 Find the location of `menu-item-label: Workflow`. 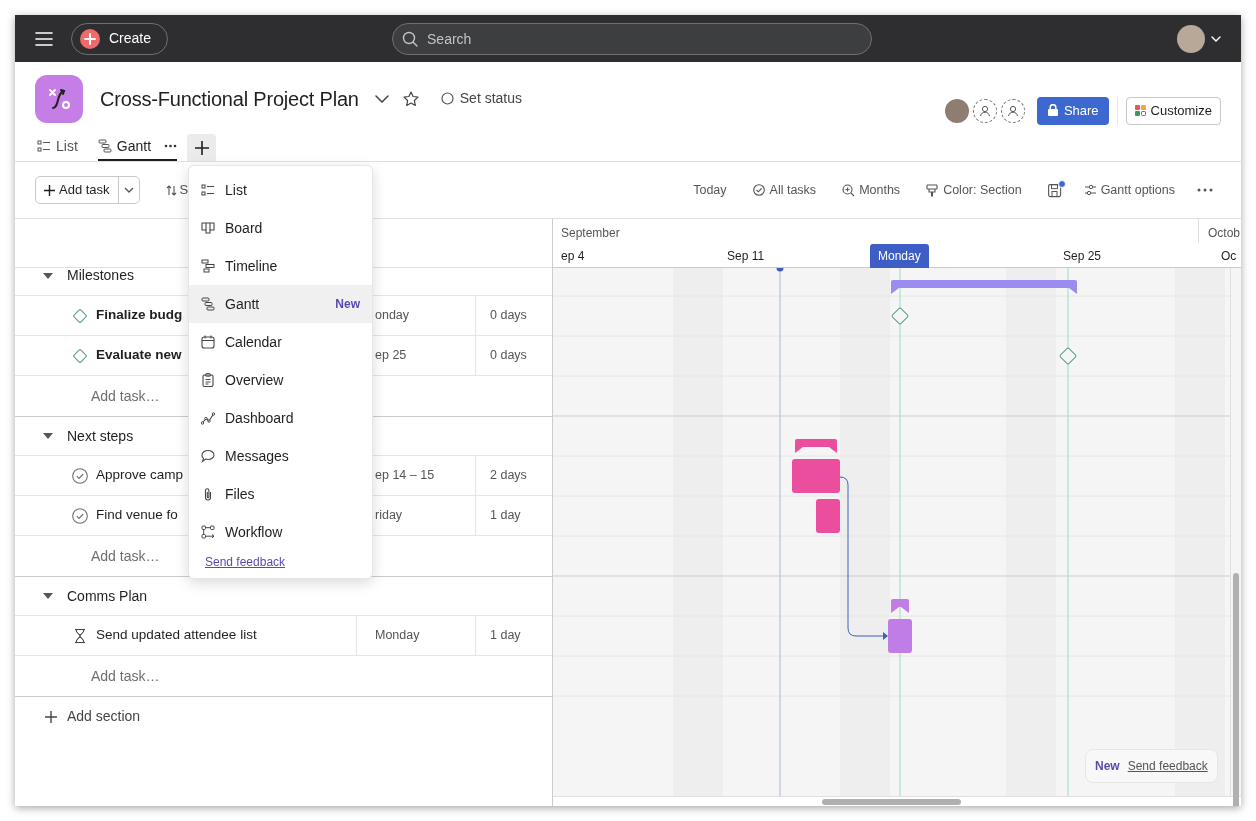

menu-item-label: Workflow is located at coordinates (254, 532).